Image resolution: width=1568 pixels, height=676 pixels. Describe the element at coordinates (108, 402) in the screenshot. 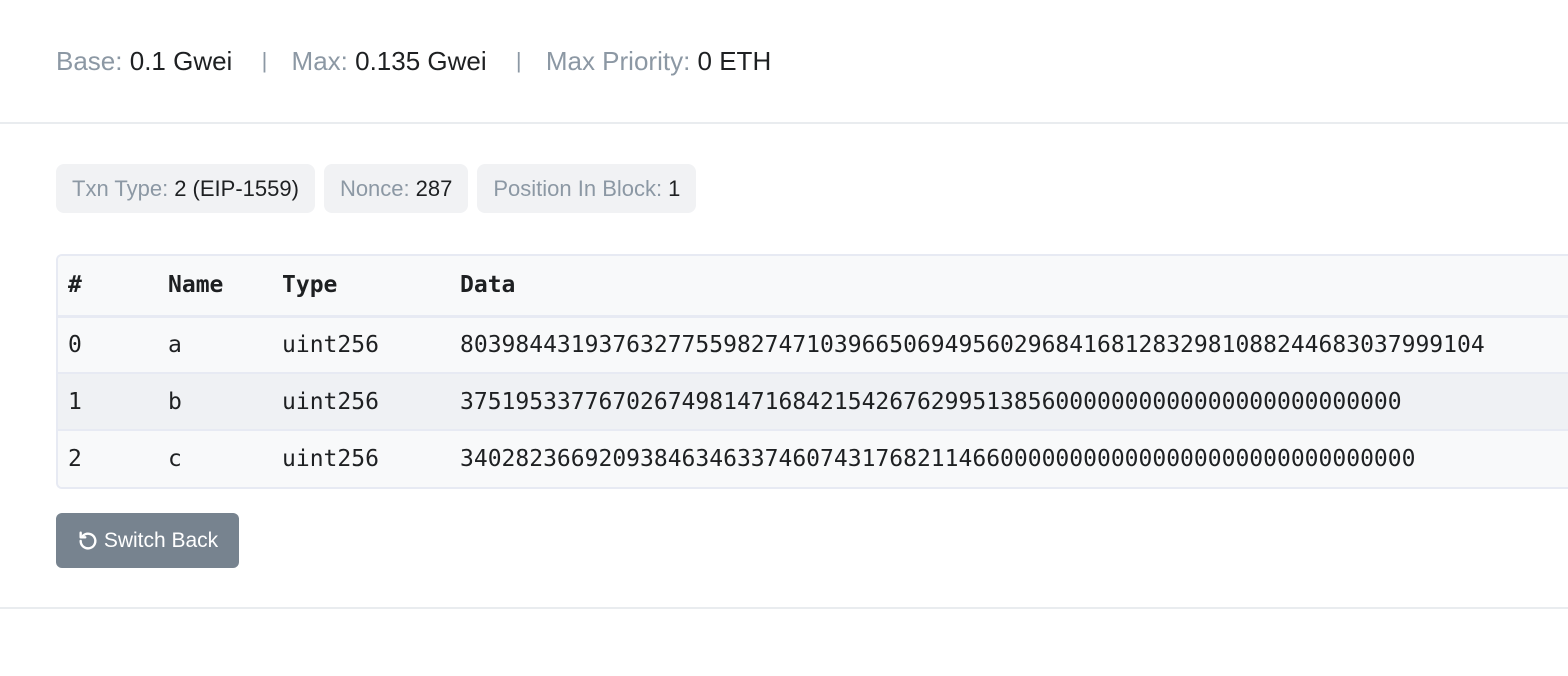

I see `cell-index: 1` at that location.